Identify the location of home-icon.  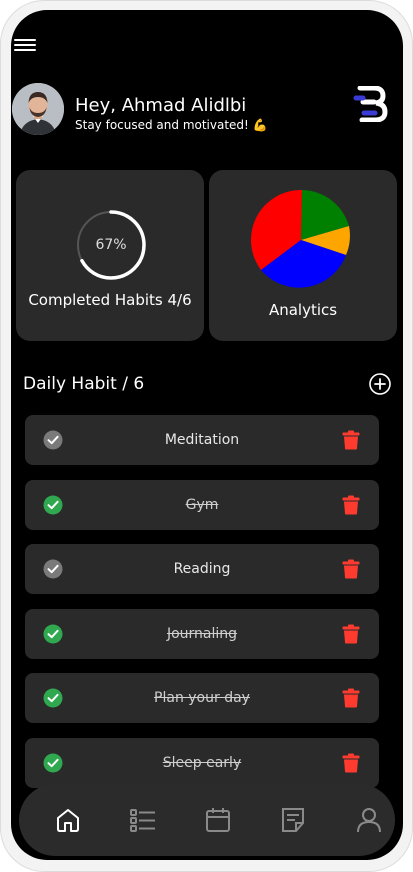
(68, 820).